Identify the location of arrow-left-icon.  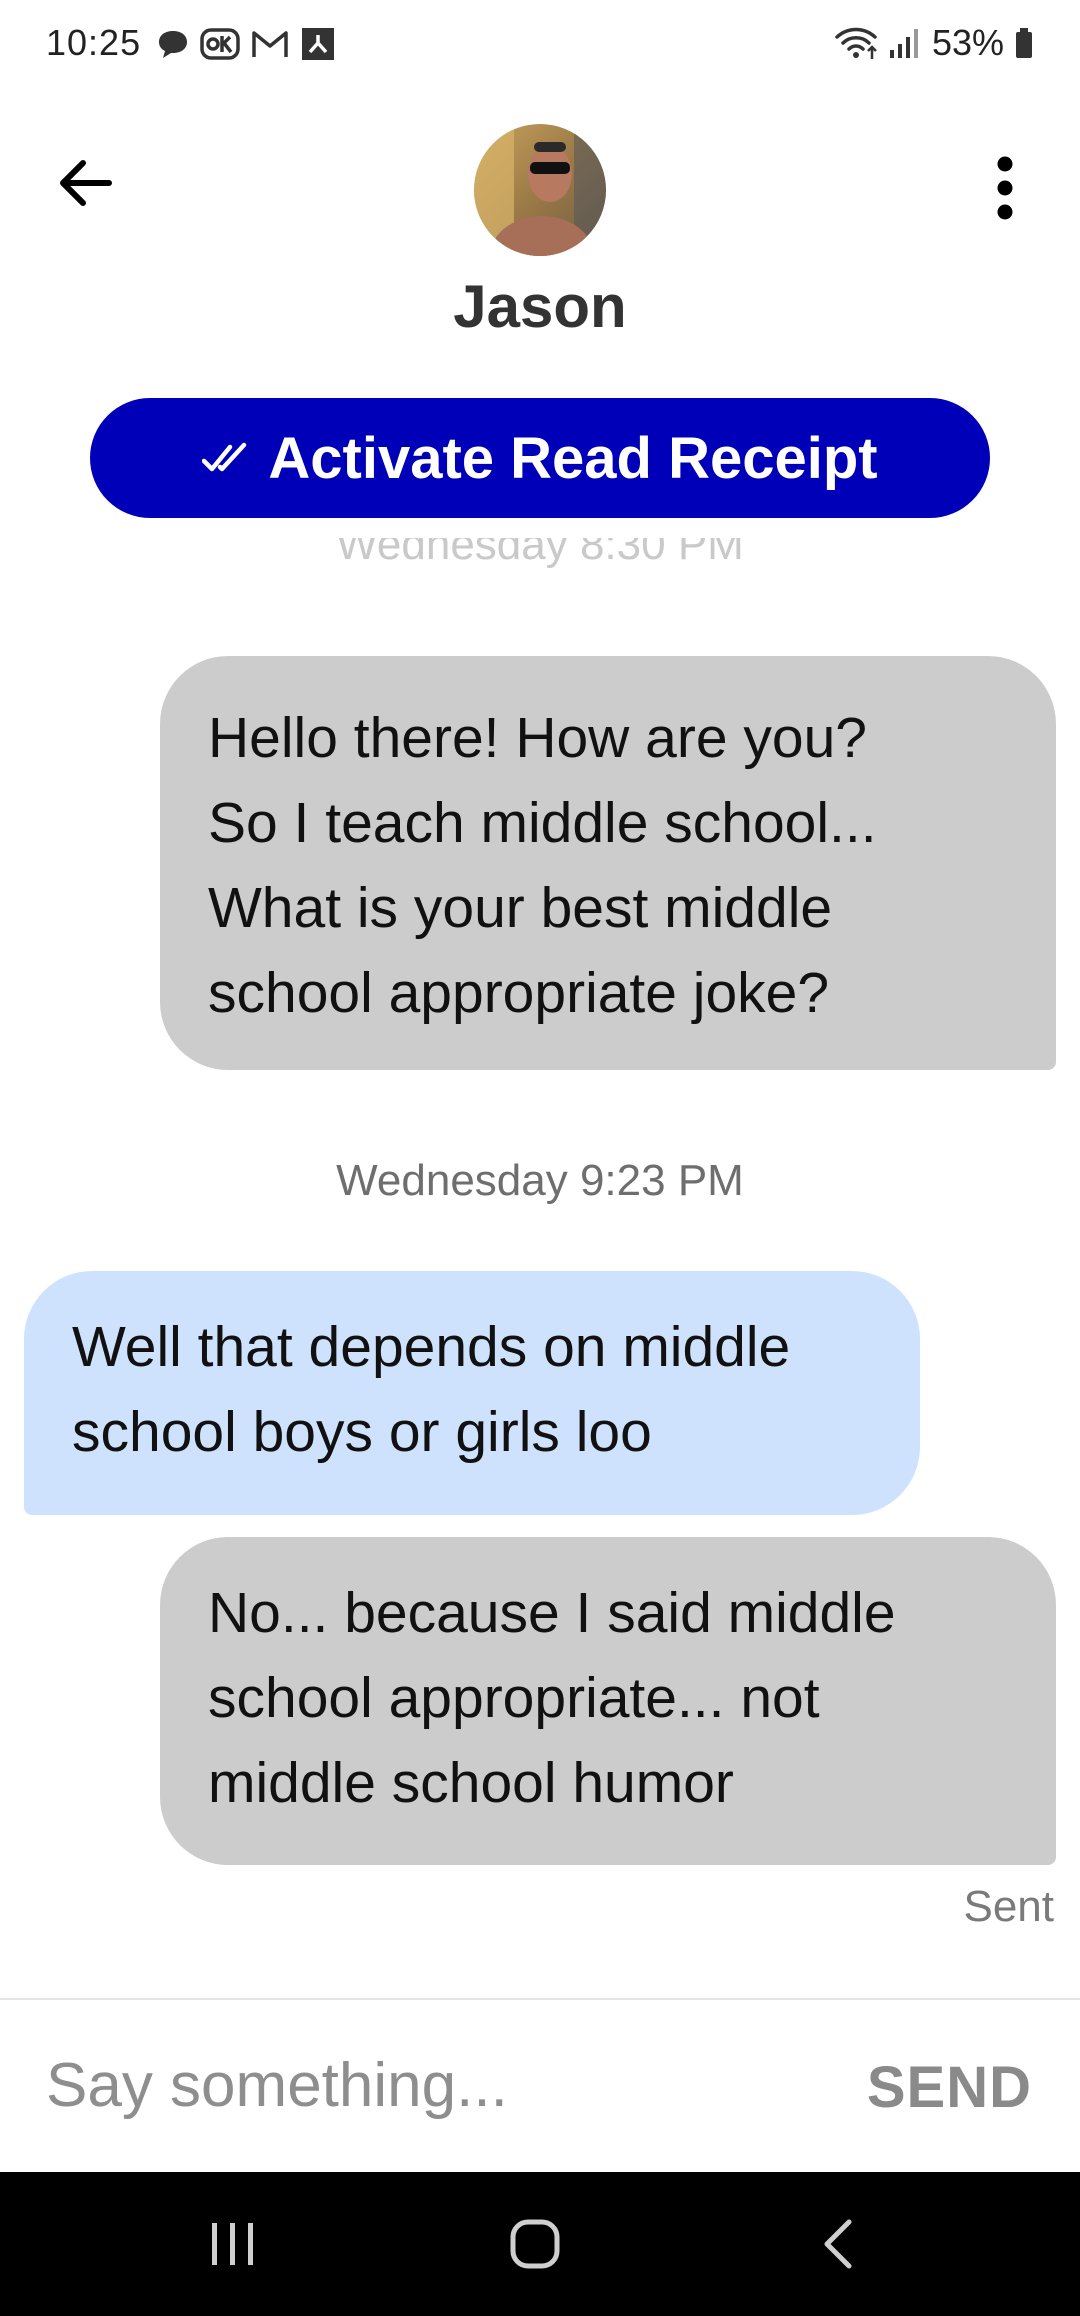
(86, 183).